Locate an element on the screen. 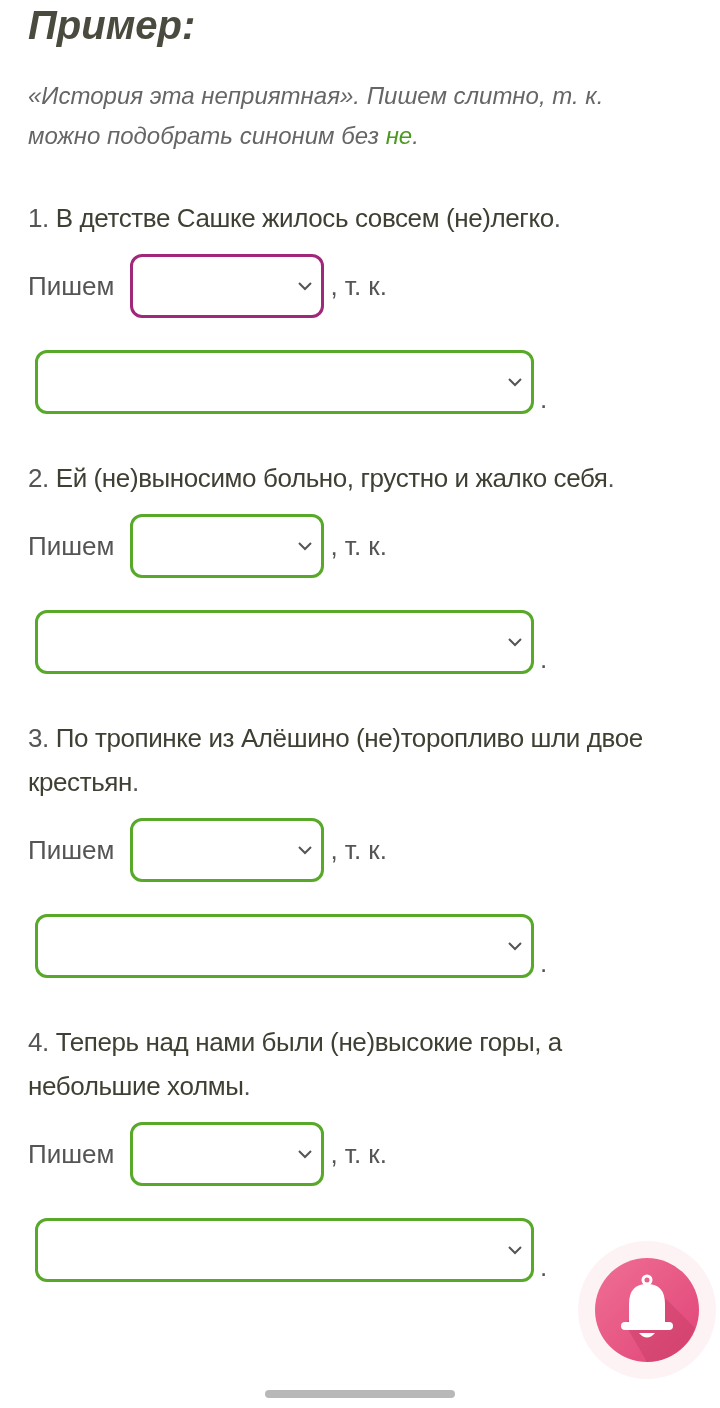 This screenshot has width=720, height=1408. task-sentence: 4. Теперь над нами были (не)высокие горы, а небольшие холмы. is located at coordinates (296, 1064).